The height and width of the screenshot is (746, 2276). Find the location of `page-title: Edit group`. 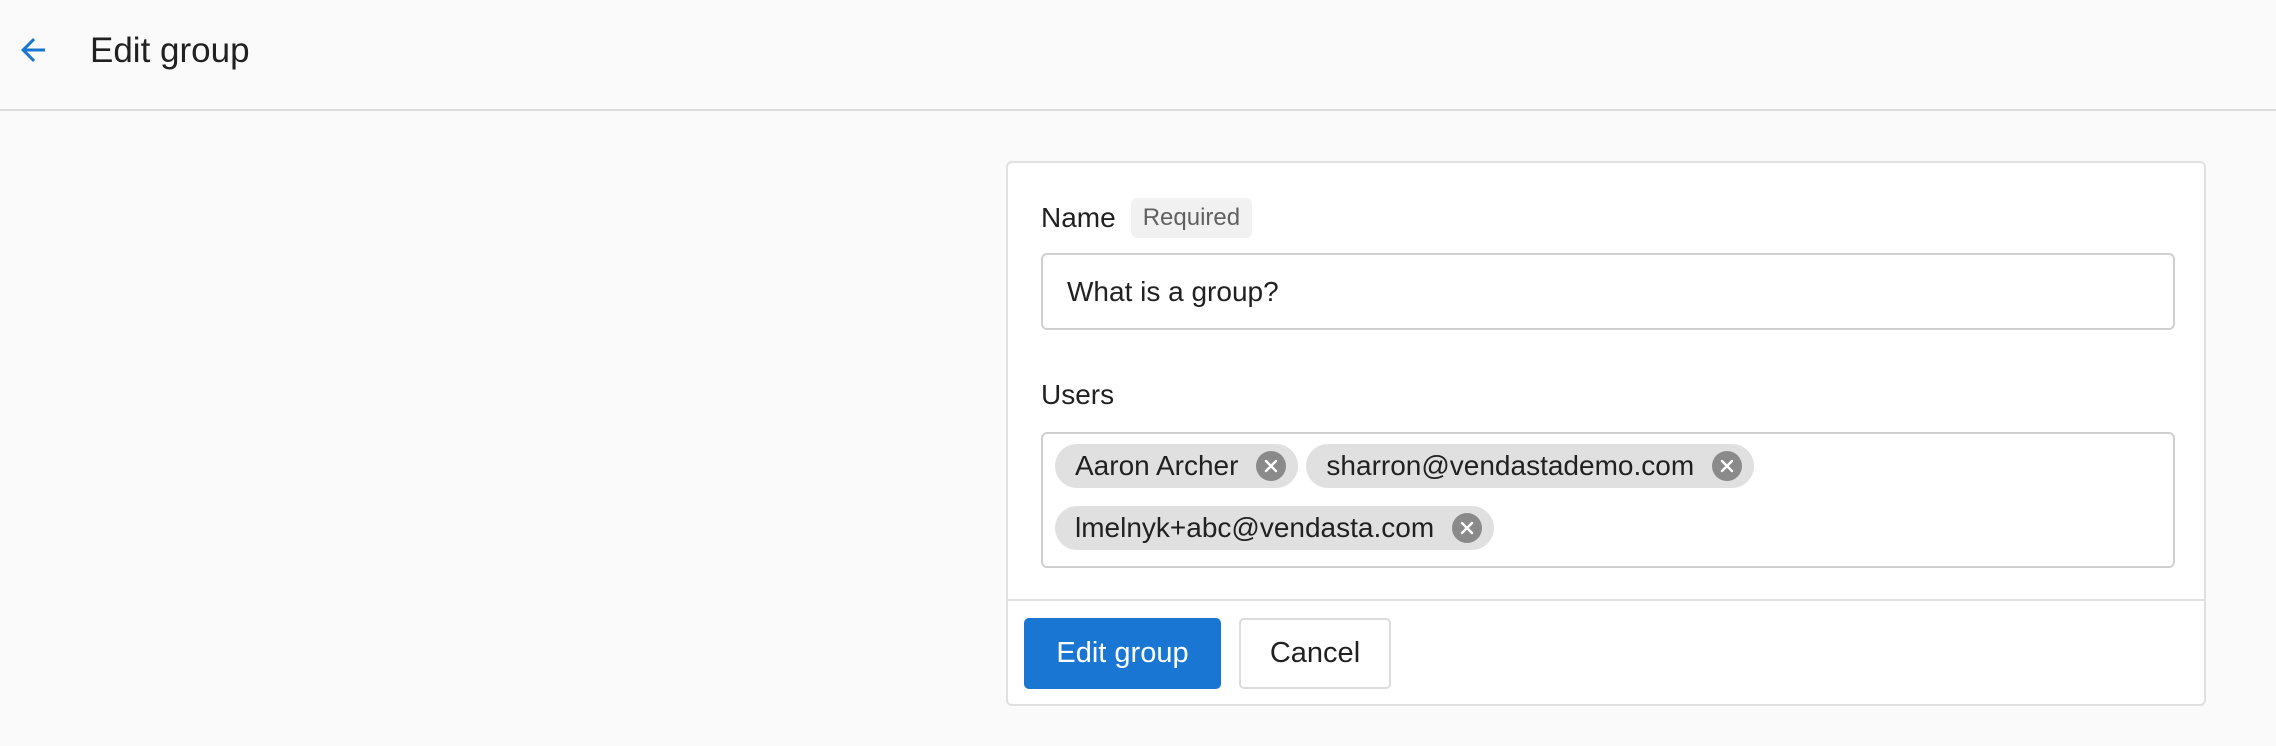

page-title: Edit group is located at coordinates (170, 50).